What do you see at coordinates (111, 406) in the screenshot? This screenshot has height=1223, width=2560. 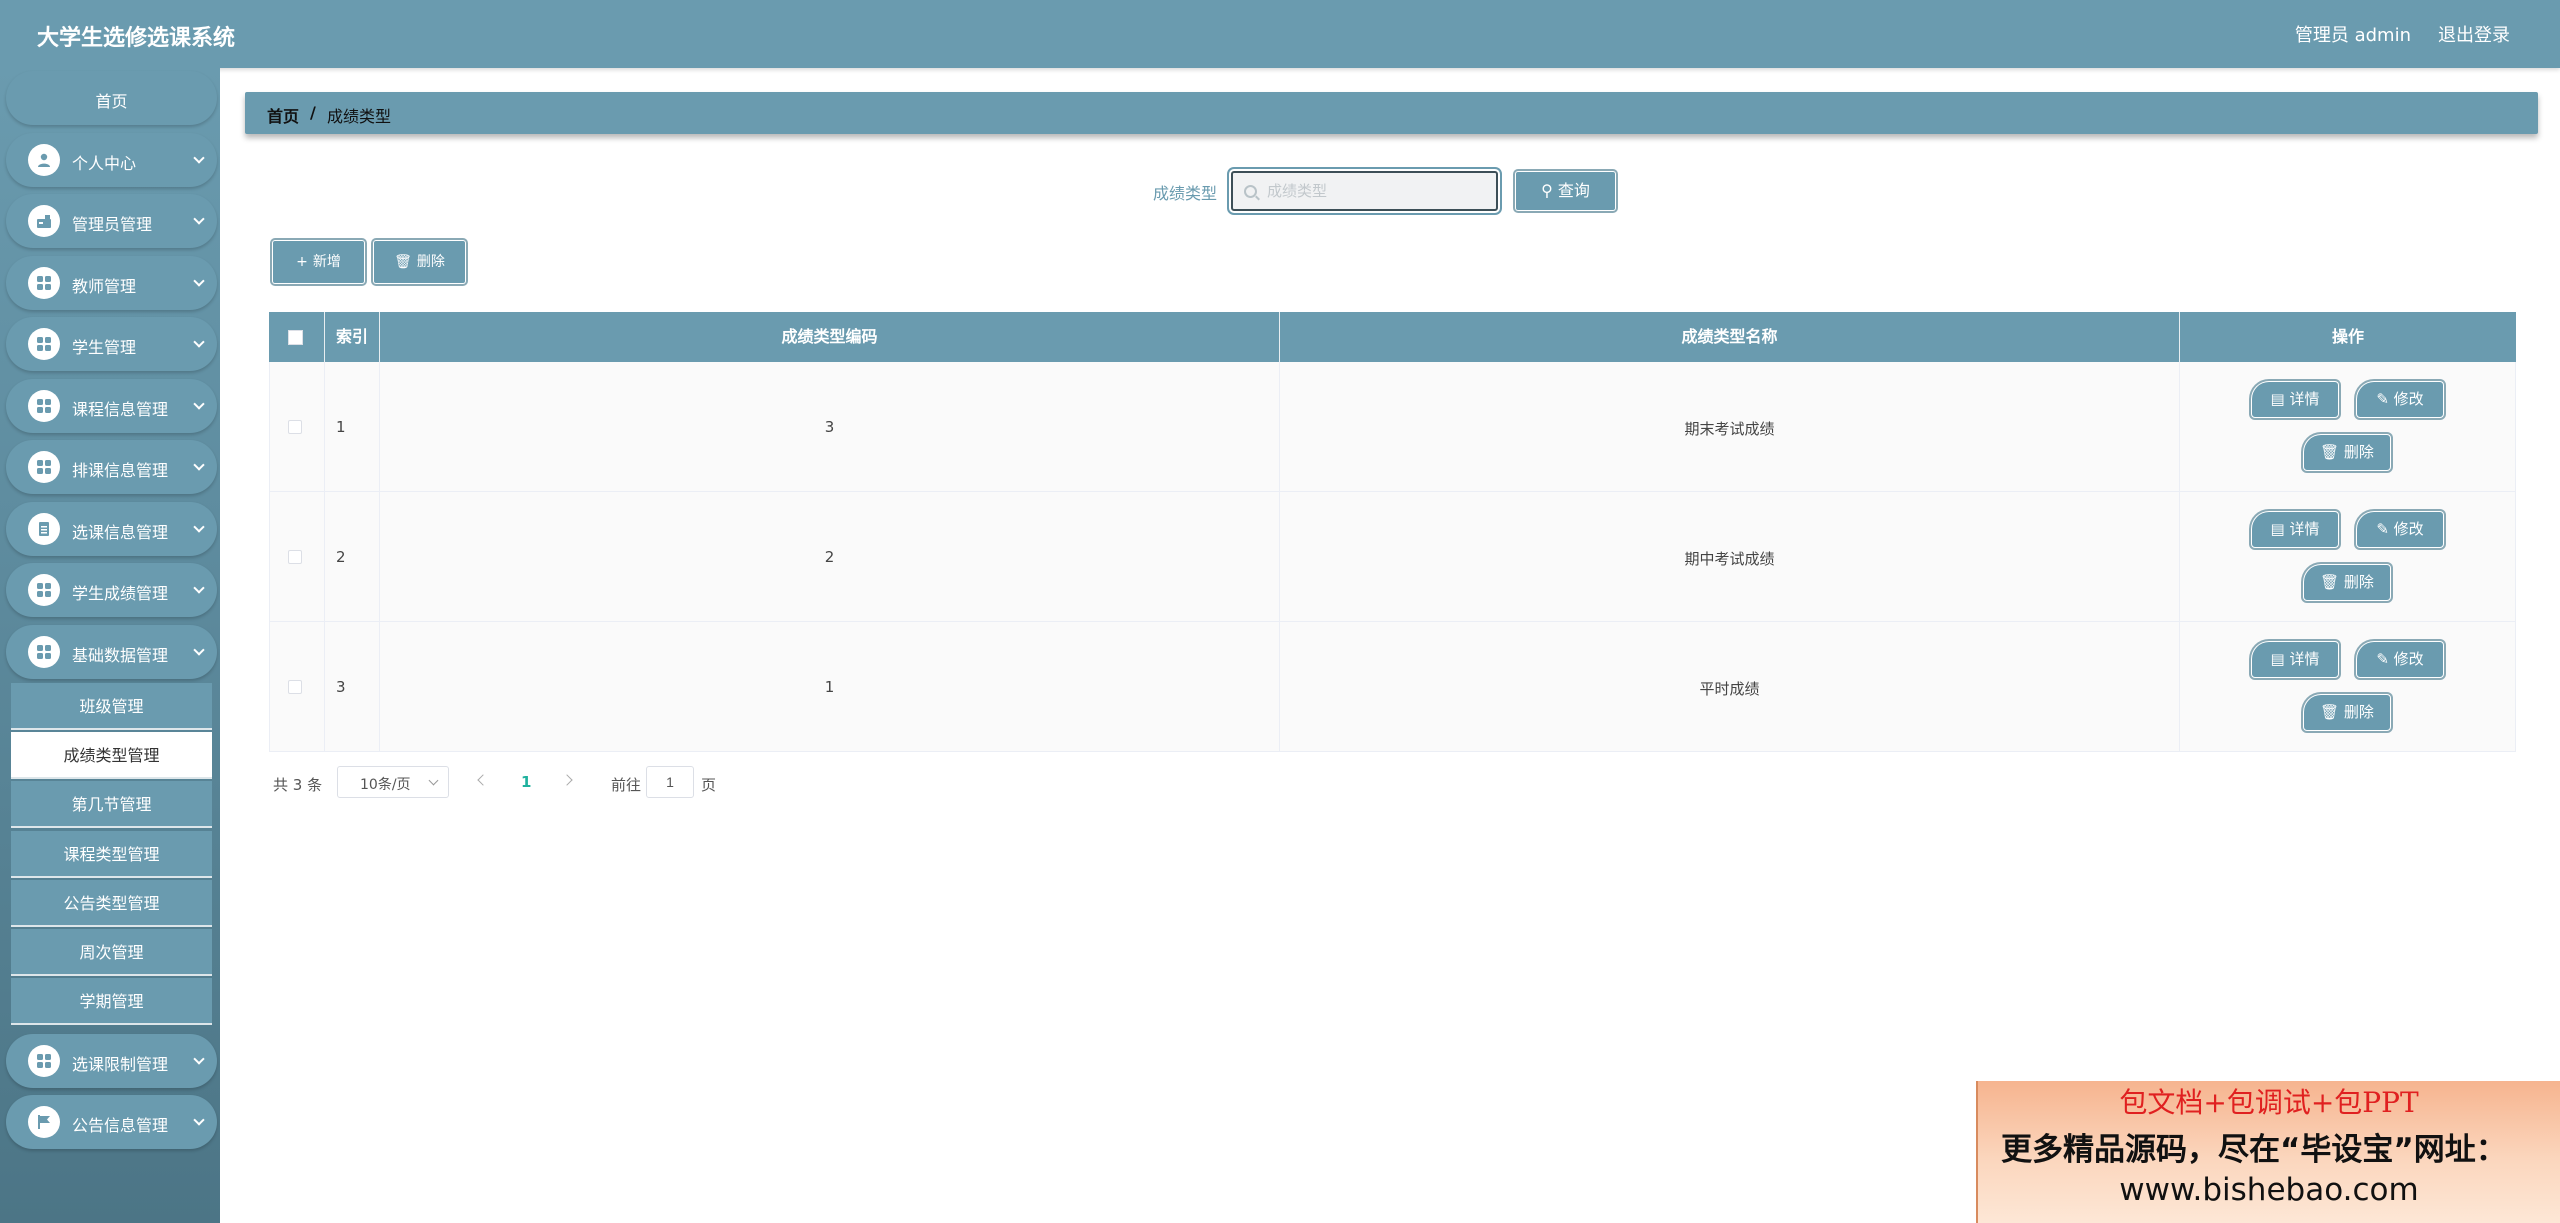 I see `sidebar-item-course-info-management: 课程信息管理` at bounding box center [111, 406].